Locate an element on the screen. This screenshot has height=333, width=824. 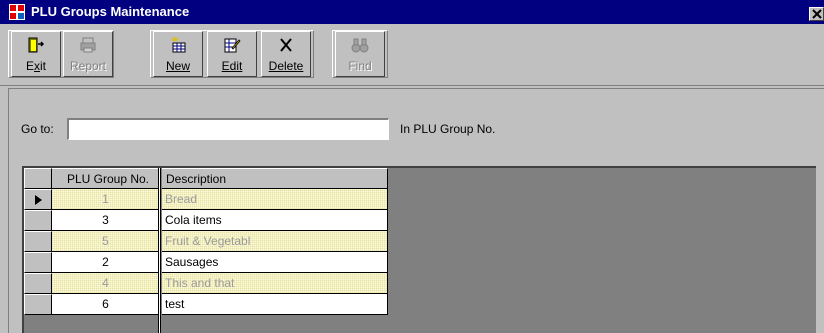
find-label: Find is located at coordinates (360, 66).